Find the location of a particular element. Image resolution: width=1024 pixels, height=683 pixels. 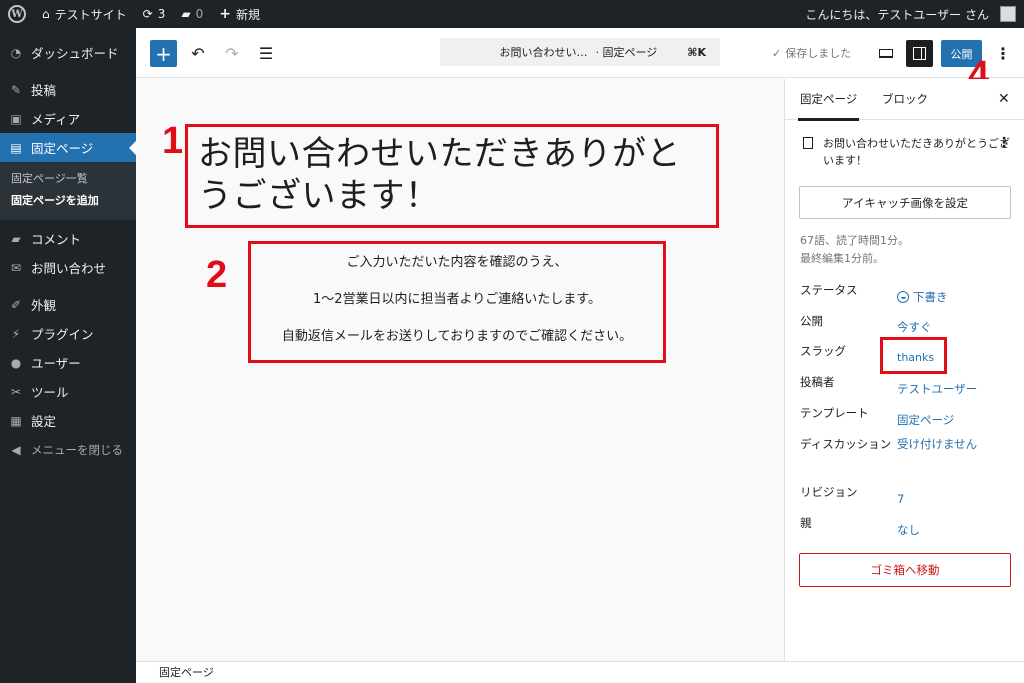

status-value-button: 下書き is located at coordinates (922, 296).